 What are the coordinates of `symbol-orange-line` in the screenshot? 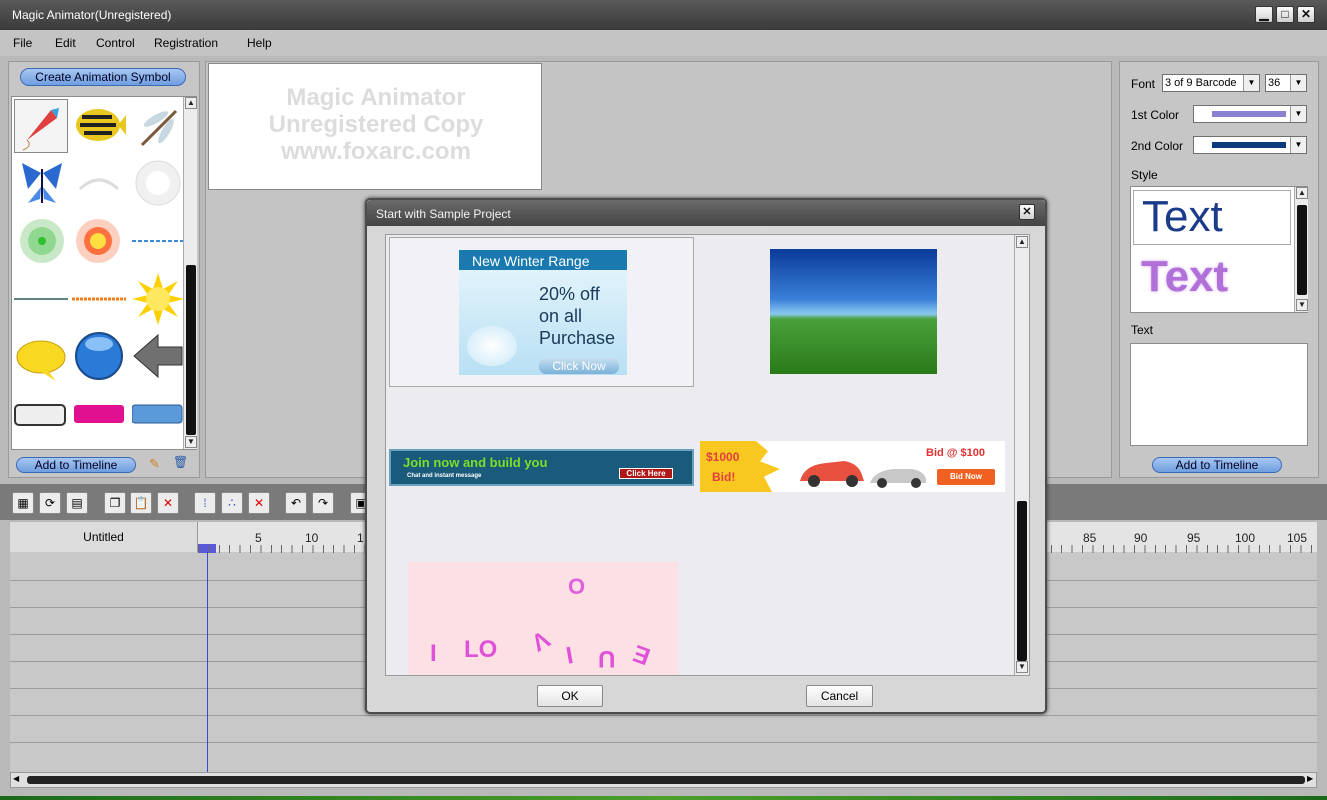 It's located at (99, 300).